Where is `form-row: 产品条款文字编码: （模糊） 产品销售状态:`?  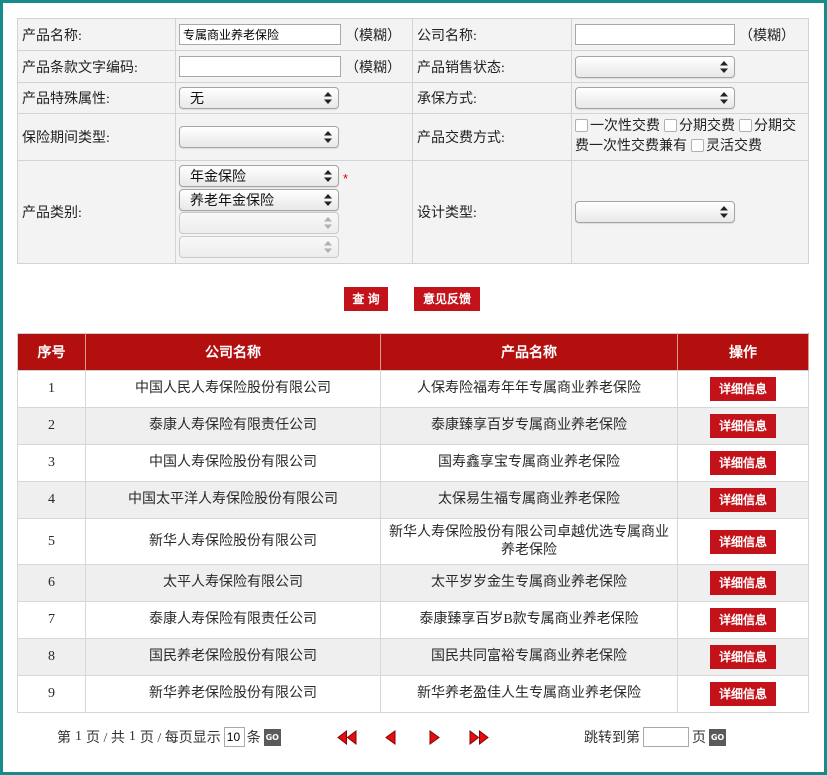 form-row: 产品条款文字编码: （模糊） 产品销售状态: is located at coordinates (413, 66).